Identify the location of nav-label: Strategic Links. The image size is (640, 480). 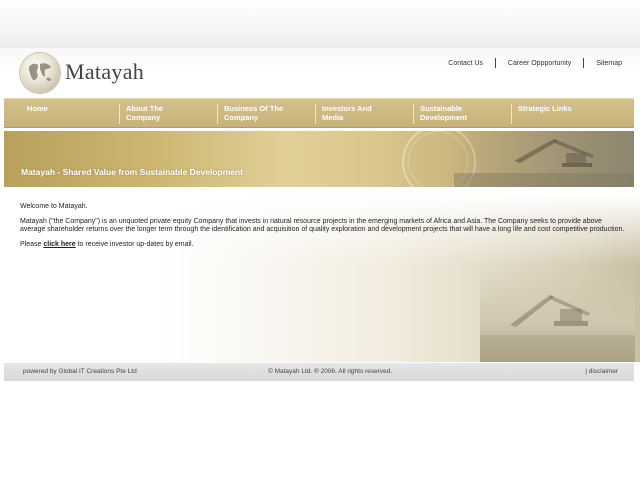
(545, 108).